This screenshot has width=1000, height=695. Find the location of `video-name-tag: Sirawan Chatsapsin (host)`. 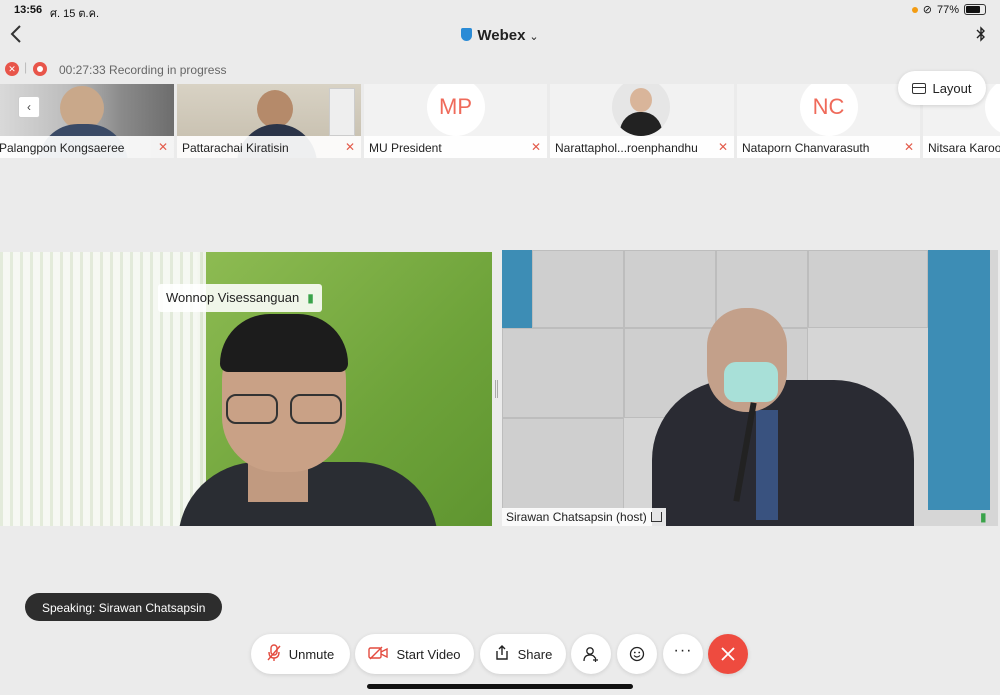

video-name-tag: Sirawan Chatsapsin (host) is located at coordinates (584, 517).